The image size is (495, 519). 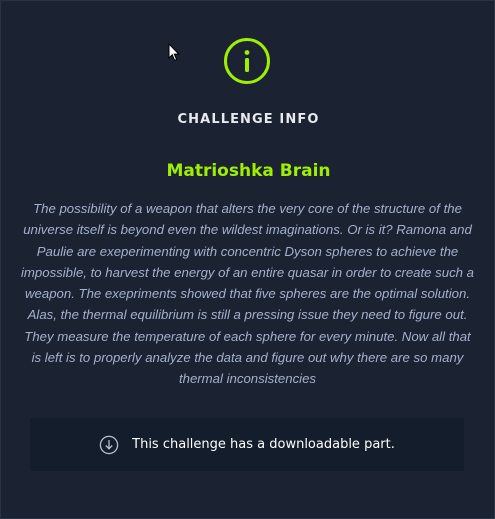 I want to click on info-icon, so click(x=247, y=61).